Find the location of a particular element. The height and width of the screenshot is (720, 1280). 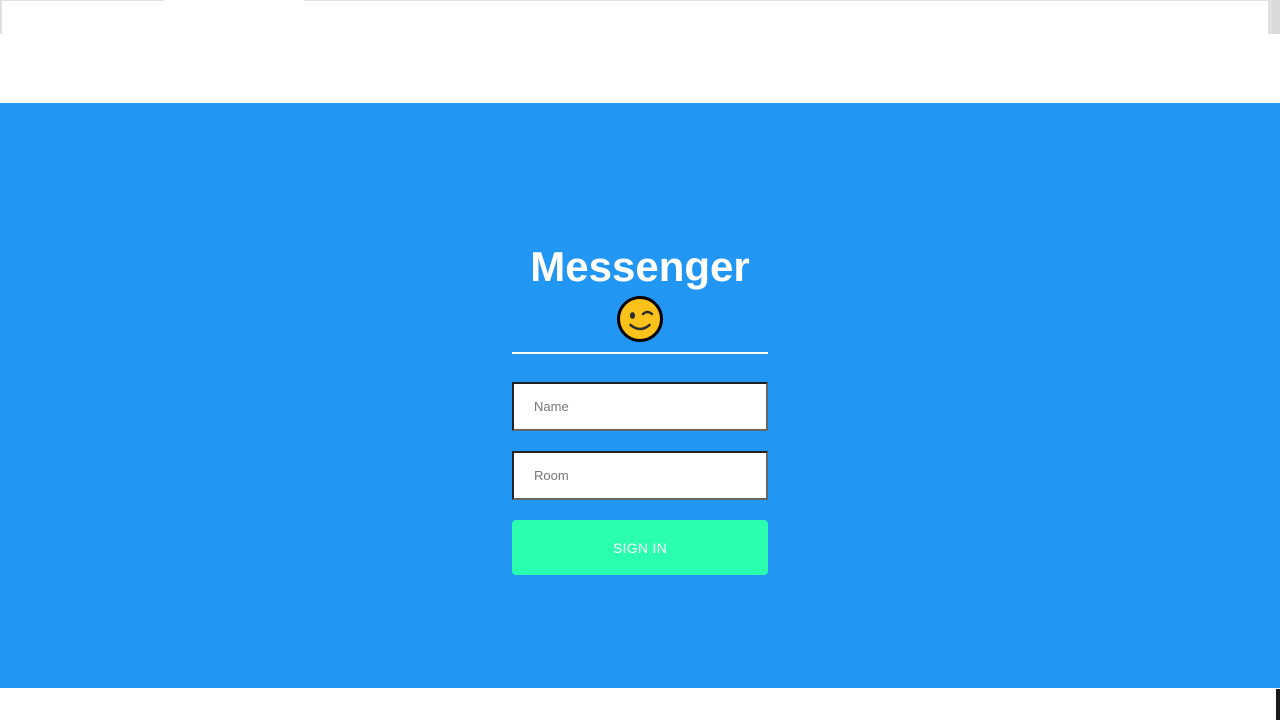

signin-form: Messenger SIGN IN is located at coordinates (640, 409).